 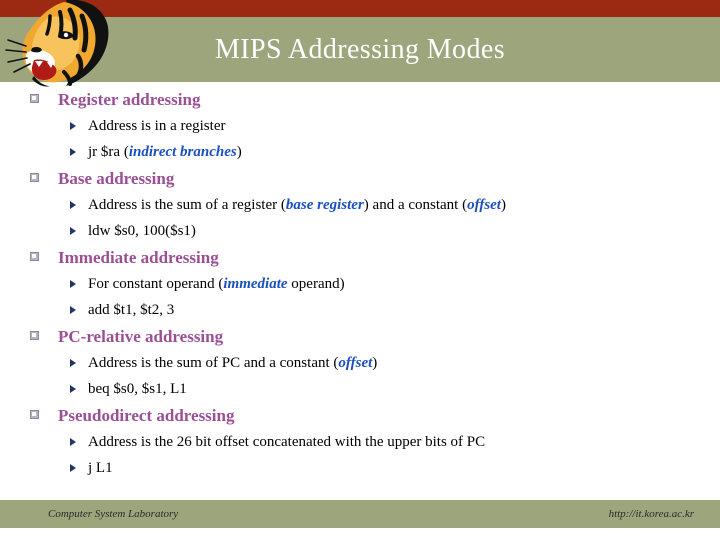 What do you see at coordinates (146, 415) in the screenshot?
I see `section-heading-label: Pseudodirect addressing` at bounding box center [146, 415].